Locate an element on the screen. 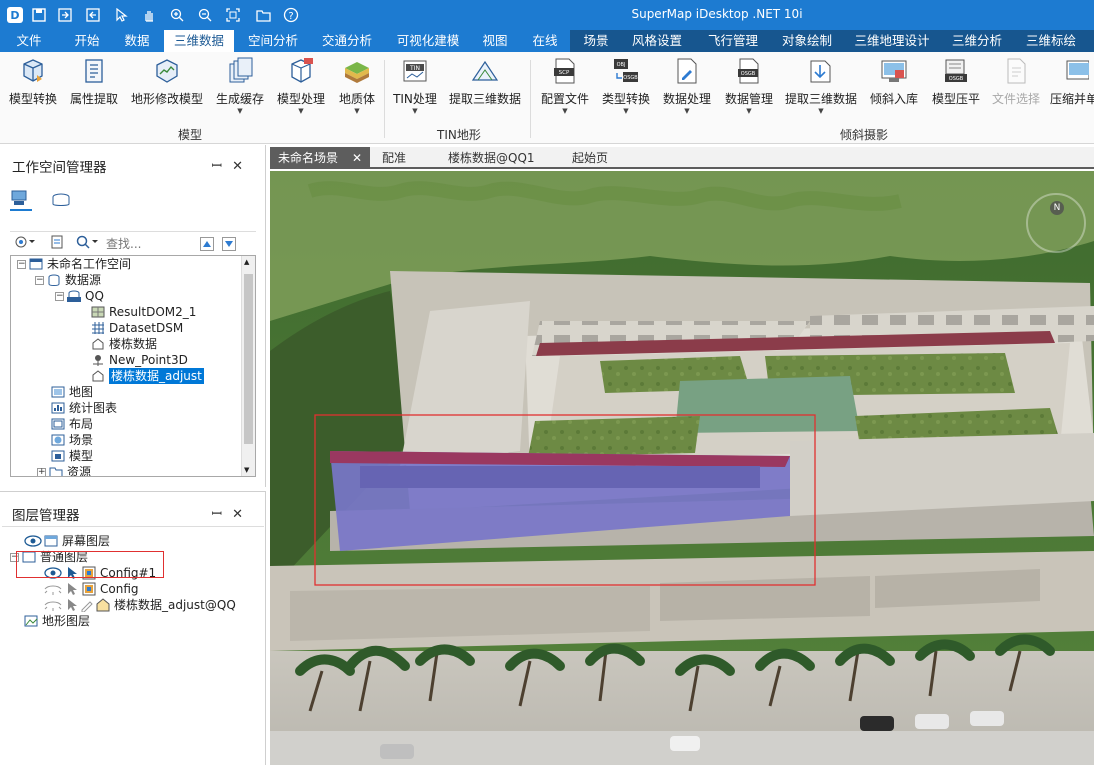 This screenshot has width=1094, height=765. search-input is located at coordinates (150, 243).